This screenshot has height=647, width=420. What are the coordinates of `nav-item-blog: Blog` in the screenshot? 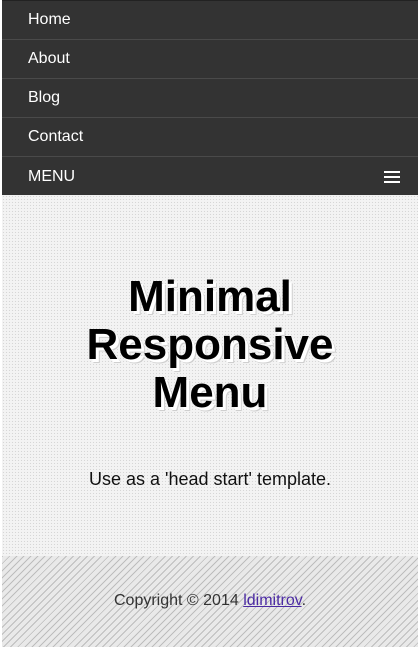 It's located at (210, 98).